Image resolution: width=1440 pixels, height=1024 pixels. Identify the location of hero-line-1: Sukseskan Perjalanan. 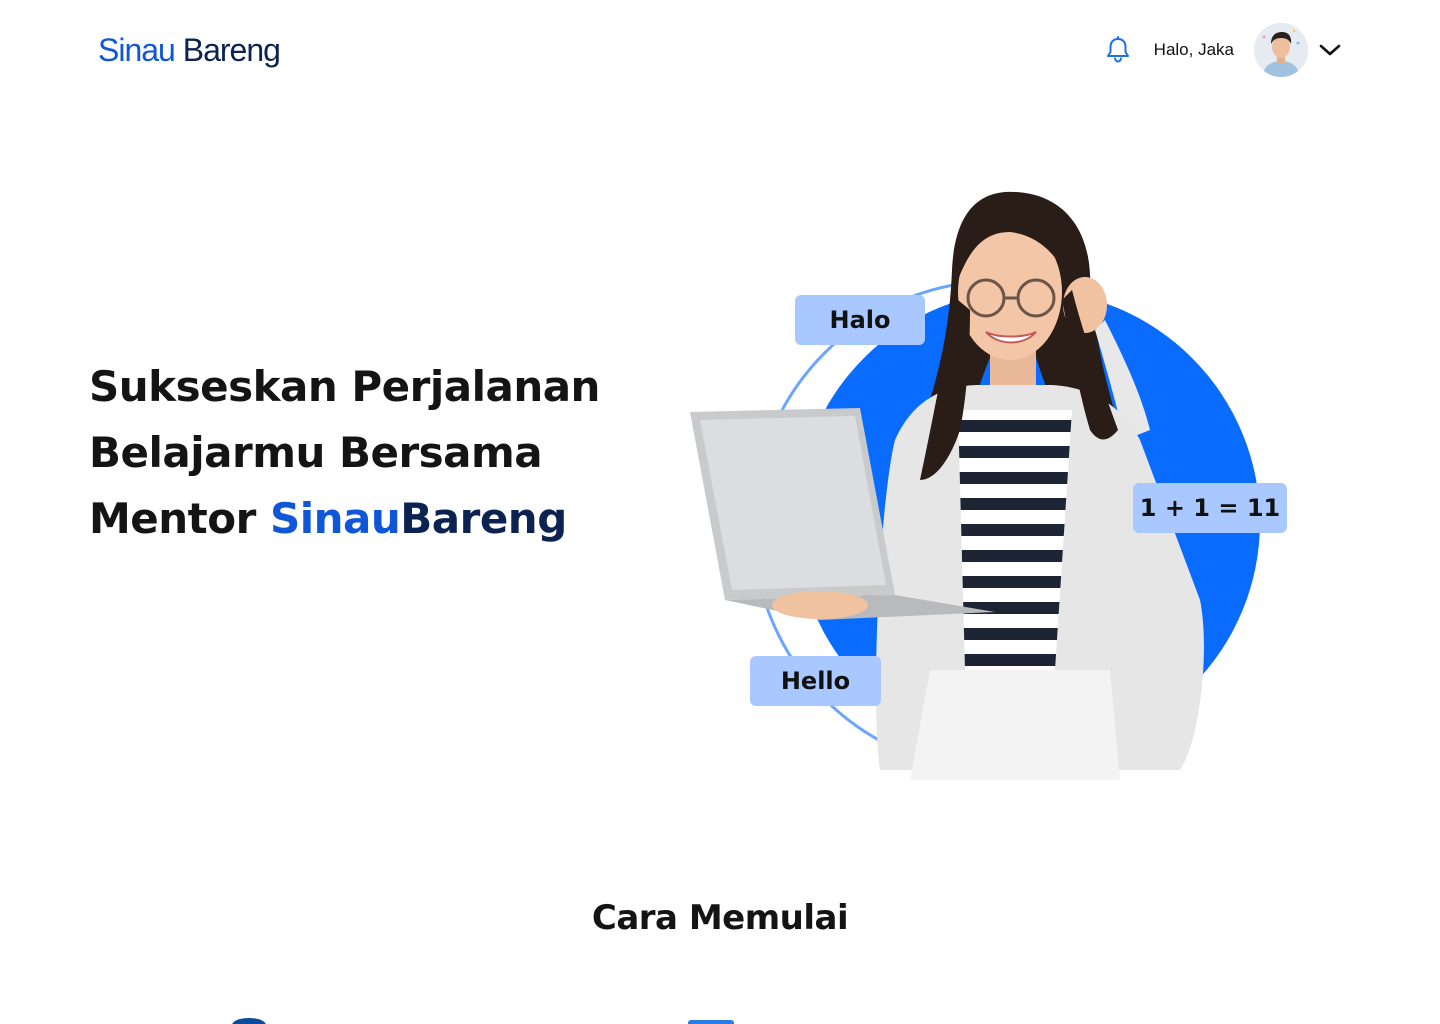
(344, 386).